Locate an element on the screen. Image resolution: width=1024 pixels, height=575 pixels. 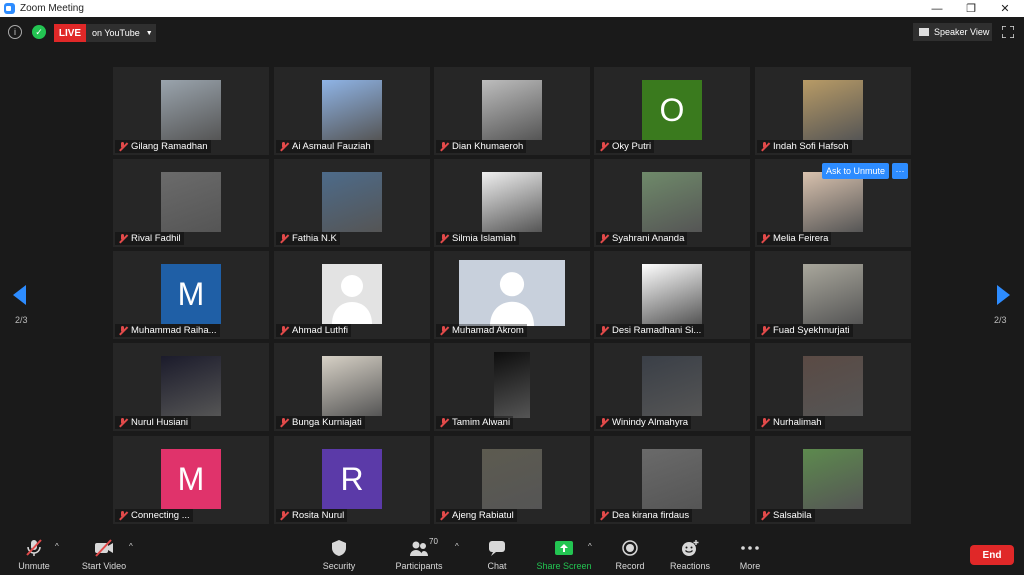
fullscreen-icon is located at coordinates (1008, 32).